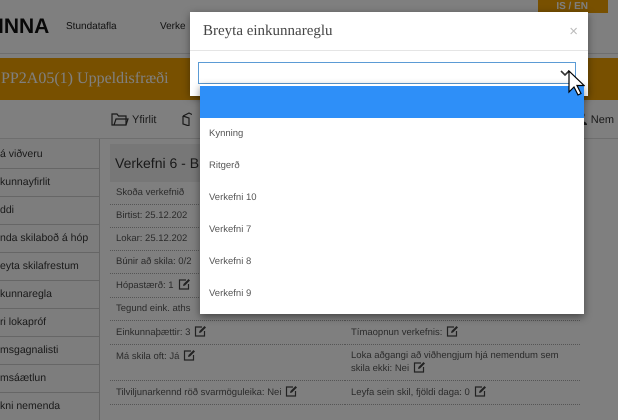 The image size is (618, 420). Describe the element at coordinates (49, 267) in the screenshot. I see `sidebar-item: eyta skilafrestum` at that location.